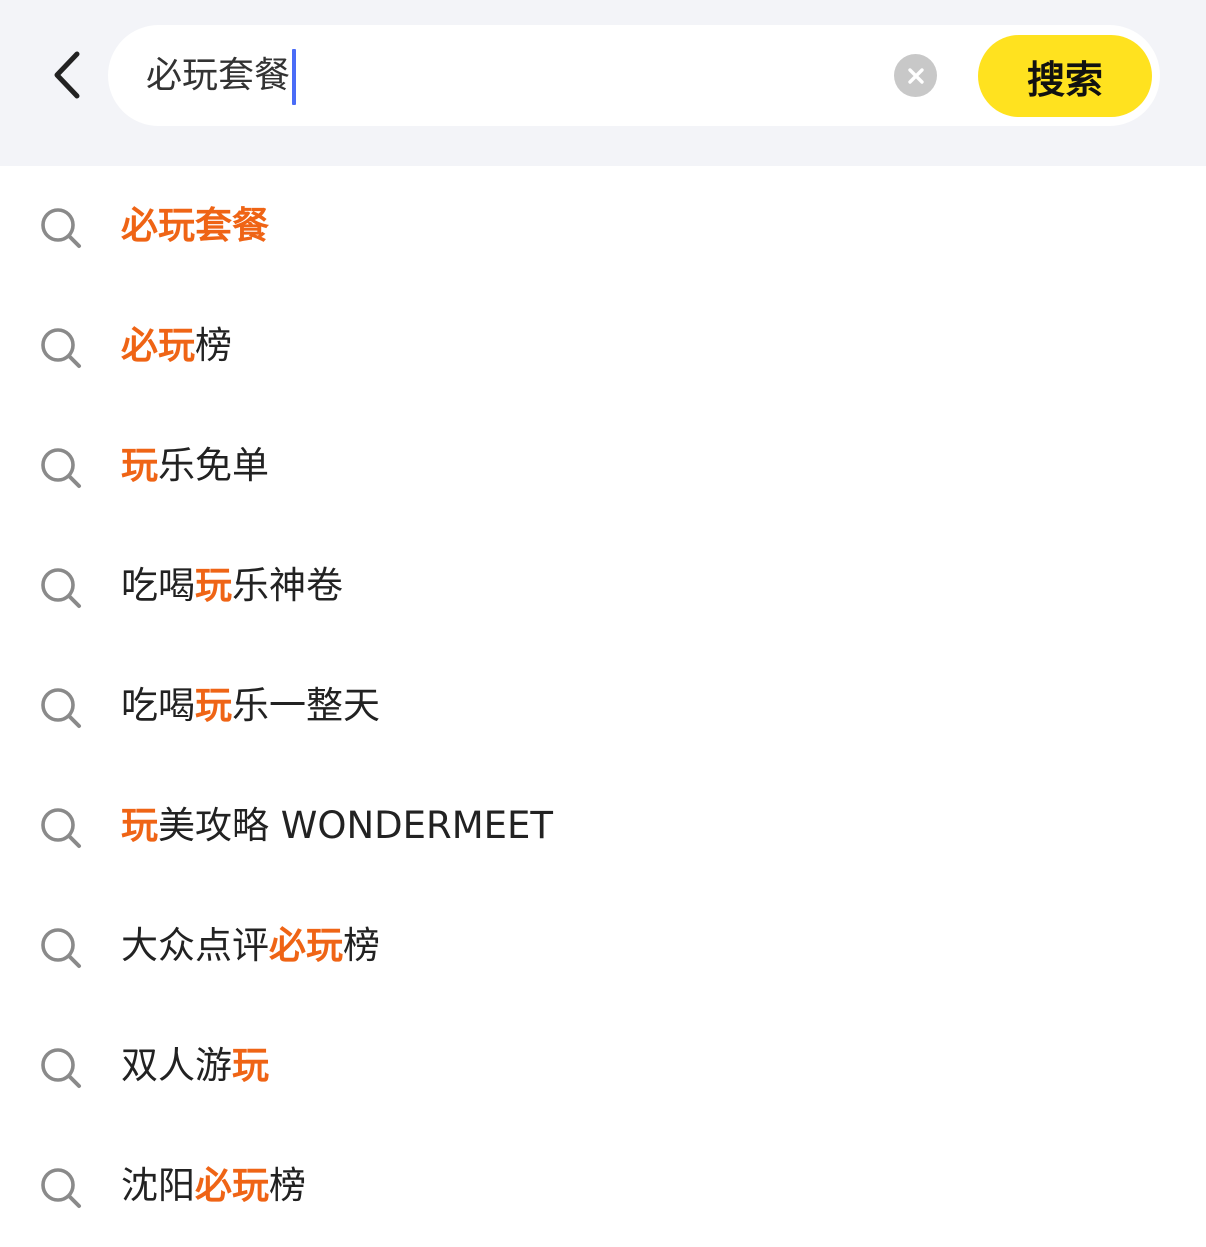  Describe the element at coordinates (294, 77) in the screenshot. I see `text-caret` at that location.